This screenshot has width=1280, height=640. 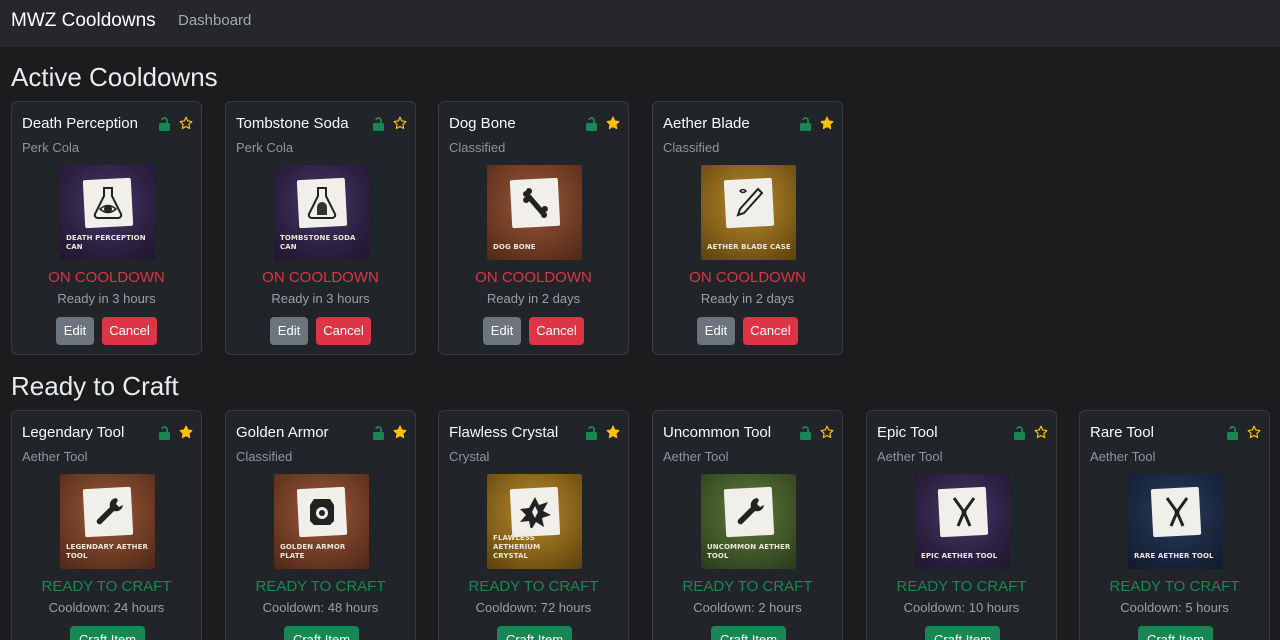 I want to click on item-image: GOLDEN ARMOR PLATE, so click(x=321, y=521).